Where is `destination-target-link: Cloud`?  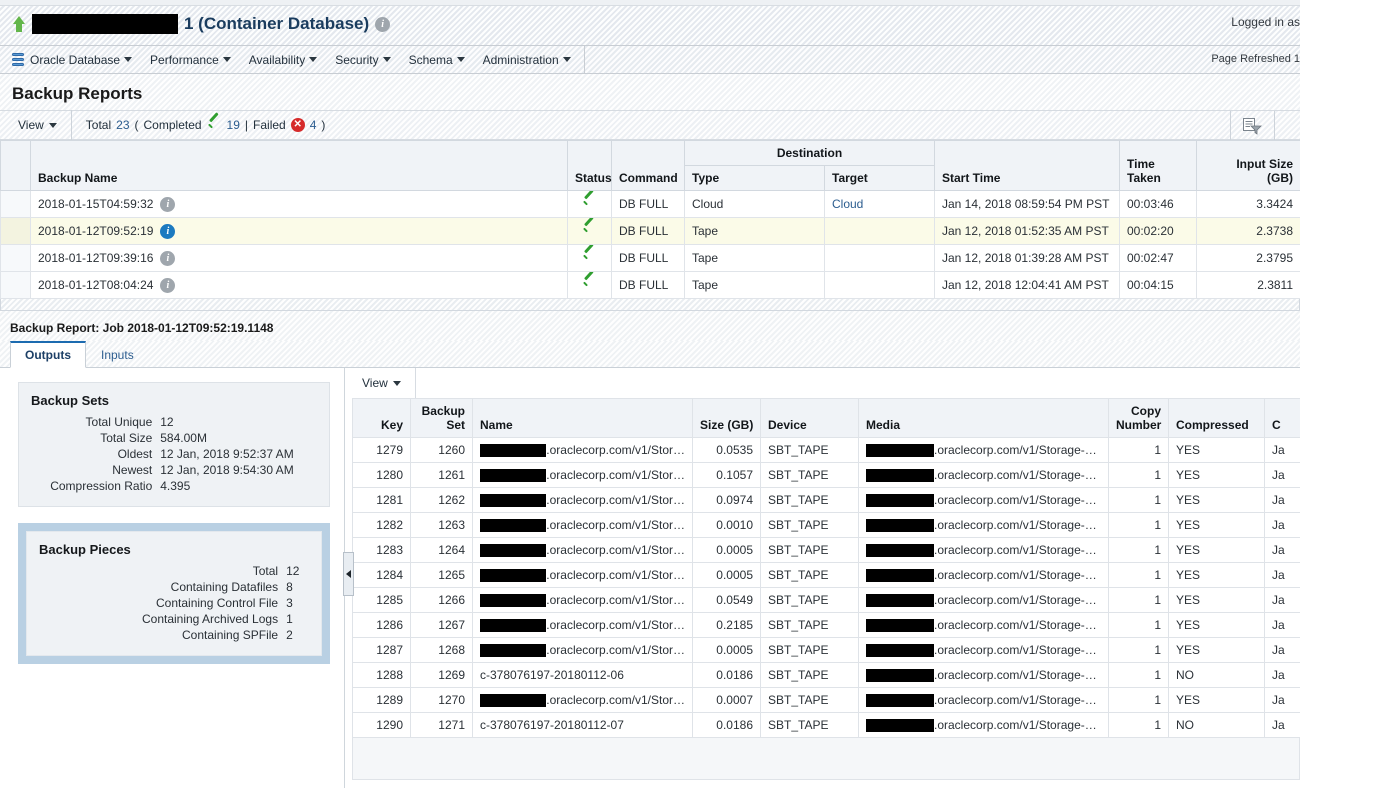
destination-target-link: Cloud is located at coordinates (847, 204).